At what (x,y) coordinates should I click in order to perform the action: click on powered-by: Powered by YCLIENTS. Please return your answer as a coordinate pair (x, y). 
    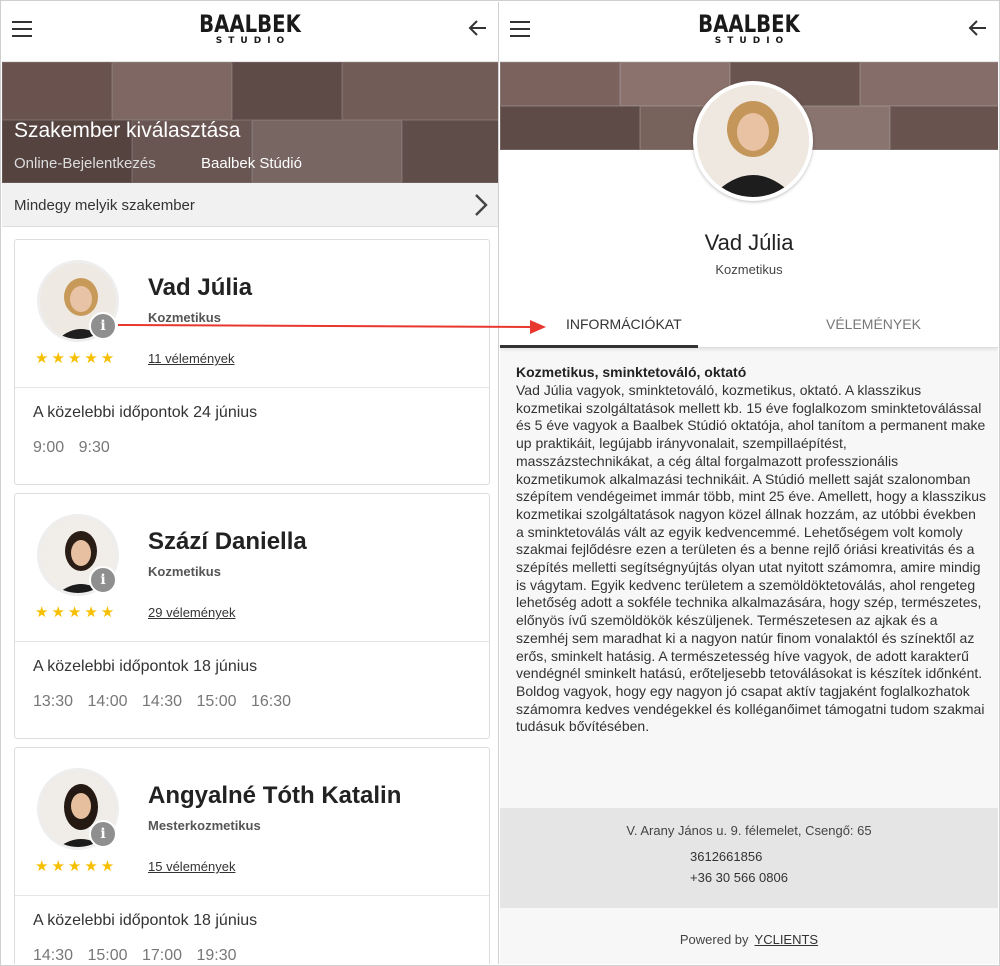
    Looking at the image, I should click on (749, 939).